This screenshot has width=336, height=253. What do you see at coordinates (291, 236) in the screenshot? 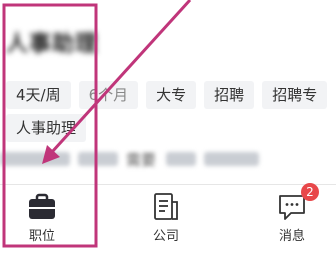
I see `tab-label: 消息` at bounding box center [291, 236].